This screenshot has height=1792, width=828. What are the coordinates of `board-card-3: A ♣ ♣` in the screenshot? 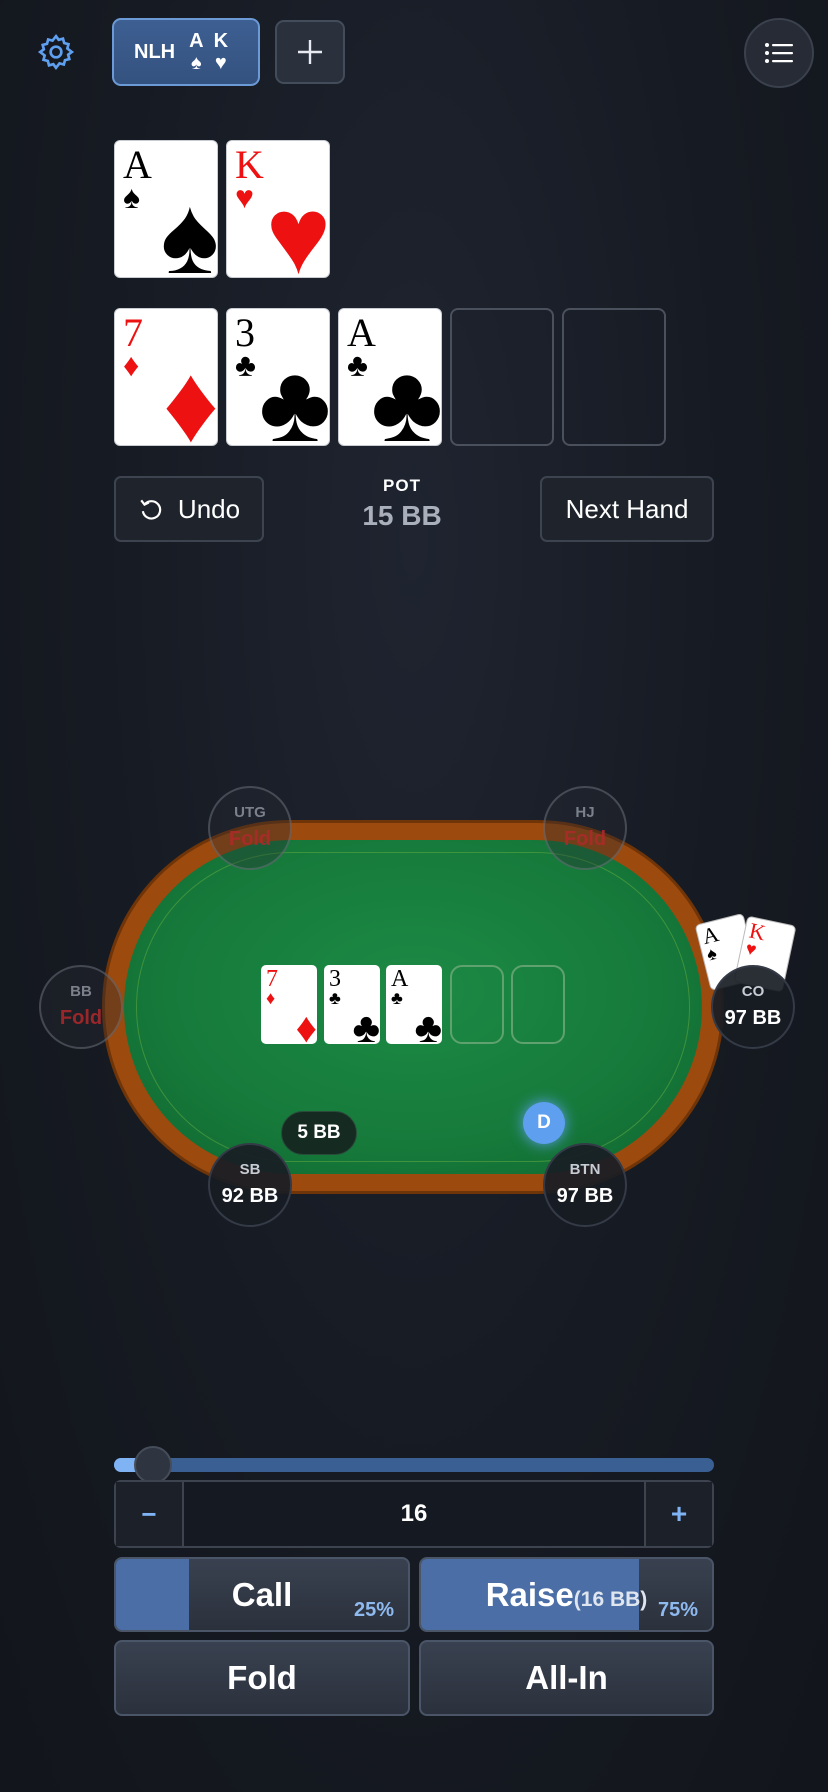 It's located at (390, 377).